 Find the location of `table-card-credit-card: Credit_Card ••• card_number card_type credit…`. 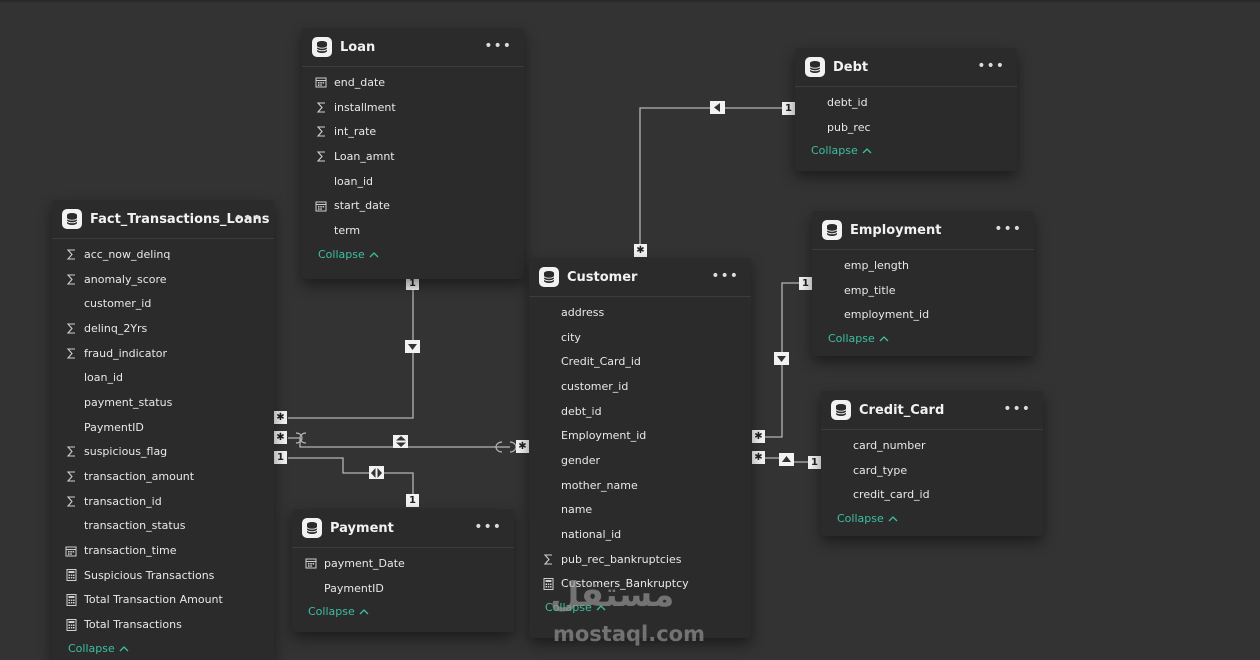

table-card-credit-card: Credit_Card ••• card_number card_type credit… is located at coordinates (932, 463).